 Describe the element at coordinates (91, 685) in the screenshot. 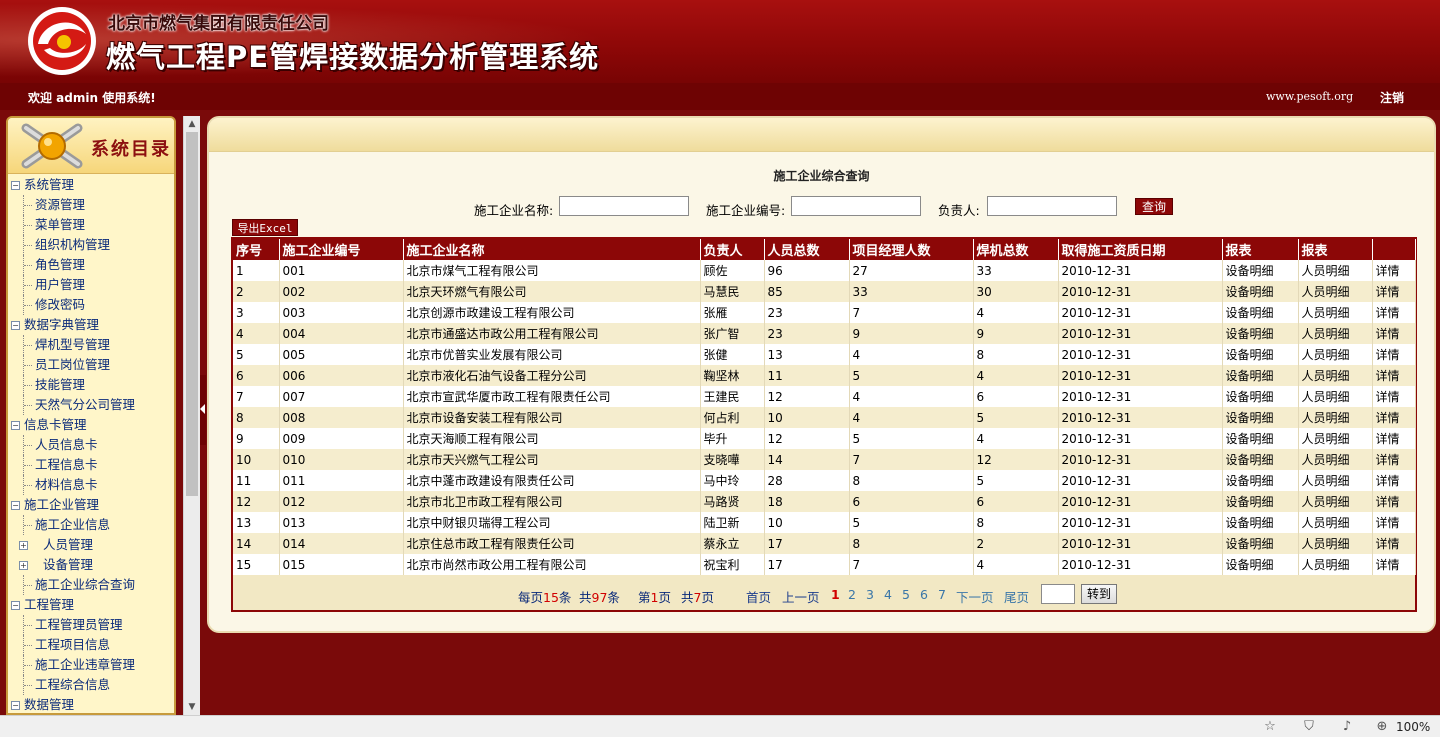

I see `tree-item-project-summary: 工程综合信息` at that location.